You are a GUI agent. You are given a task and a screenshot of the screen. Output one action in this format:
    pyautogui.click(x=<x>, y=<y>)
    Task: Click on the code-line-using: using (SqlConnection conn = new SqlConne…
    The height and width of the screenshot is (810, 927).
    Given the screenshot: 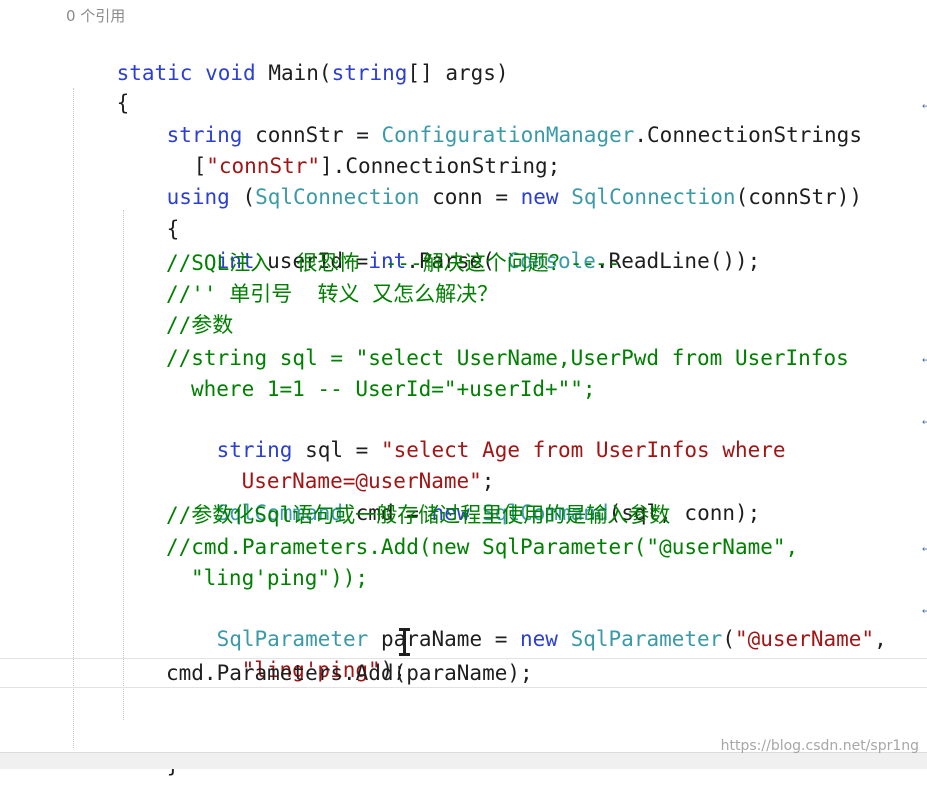 What is the action you would take?
    pyautogui.click(x=489, y=180)
    